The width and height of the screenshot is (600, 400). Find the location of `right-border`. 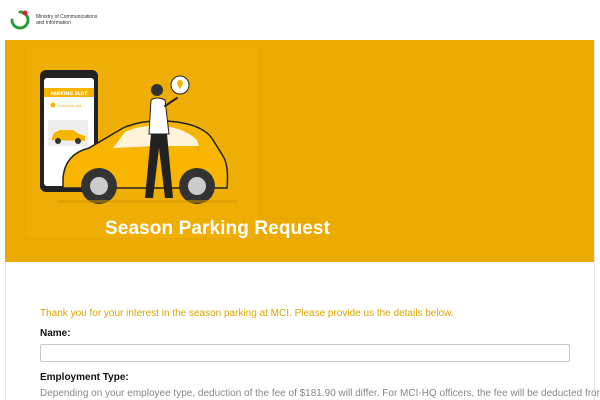

right-border is located at coordinates (594, 220).